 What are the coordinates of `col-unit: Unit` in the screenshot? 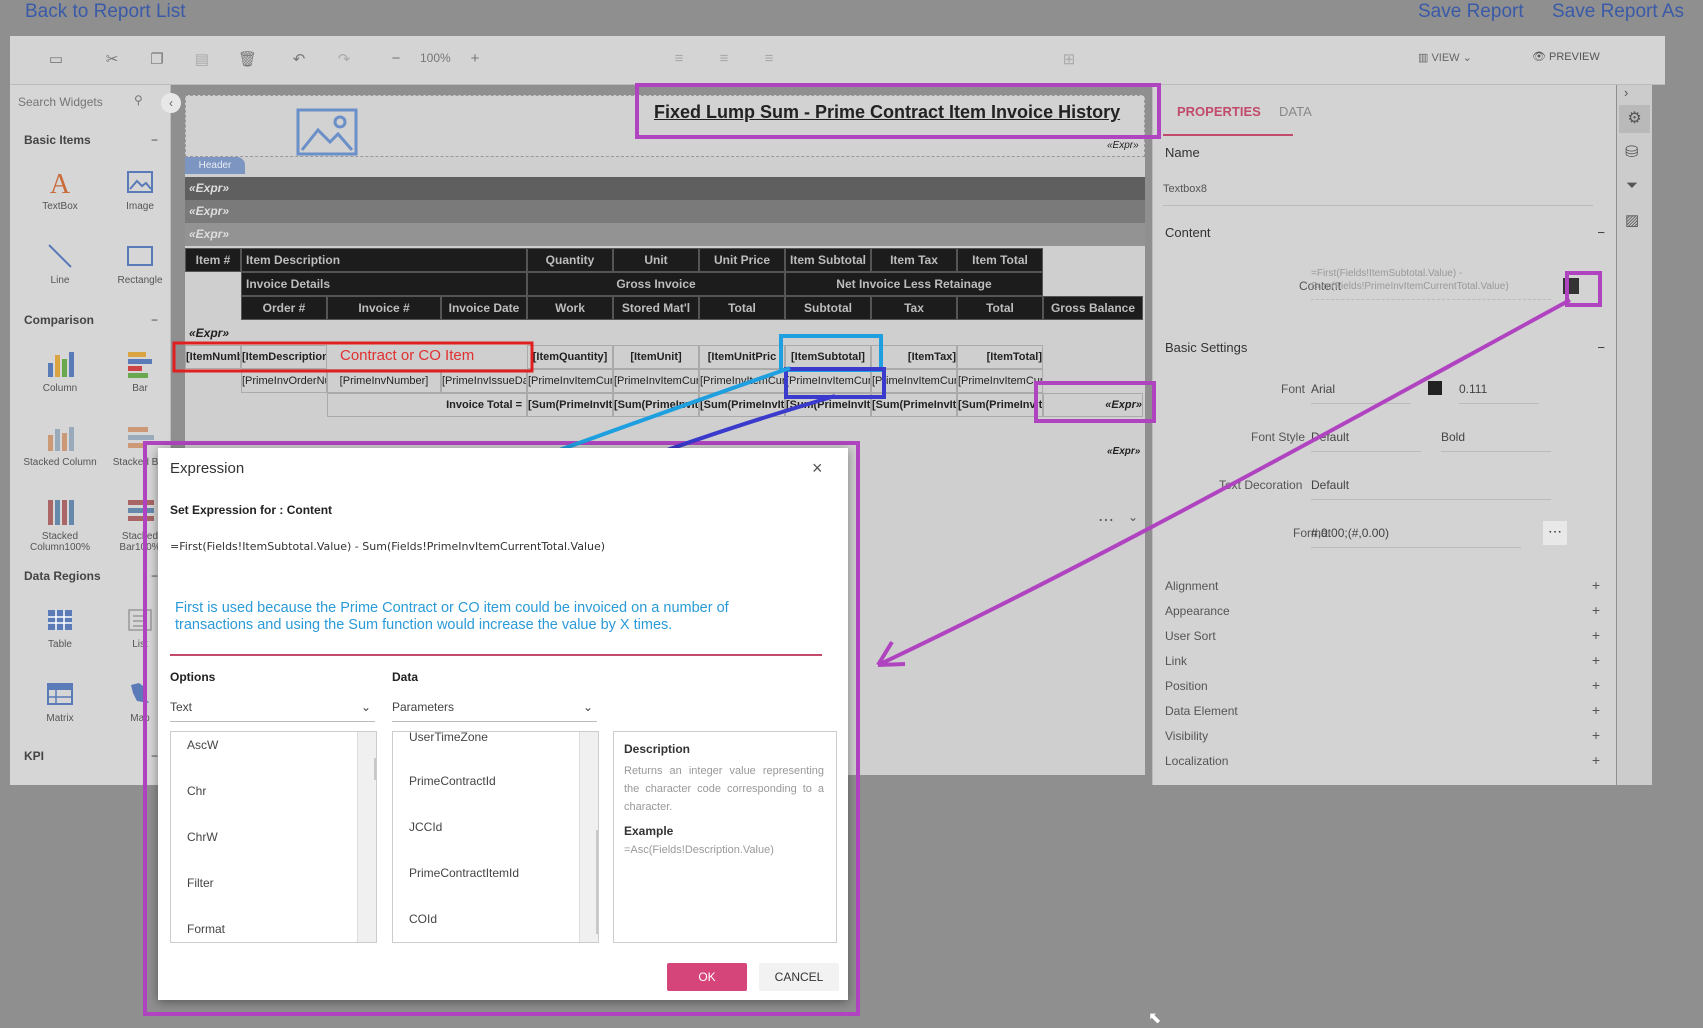 It's located at (656, 260).